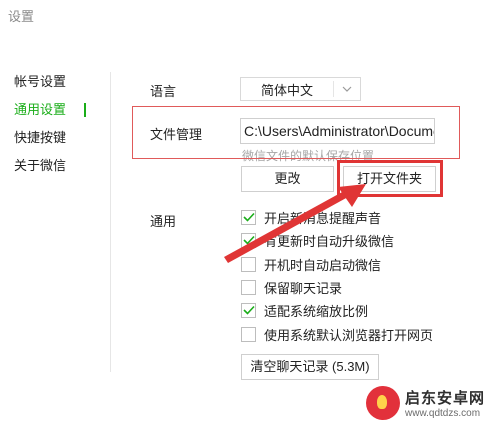  I want to click on annotation-arrow-icon, so click(295, 223).